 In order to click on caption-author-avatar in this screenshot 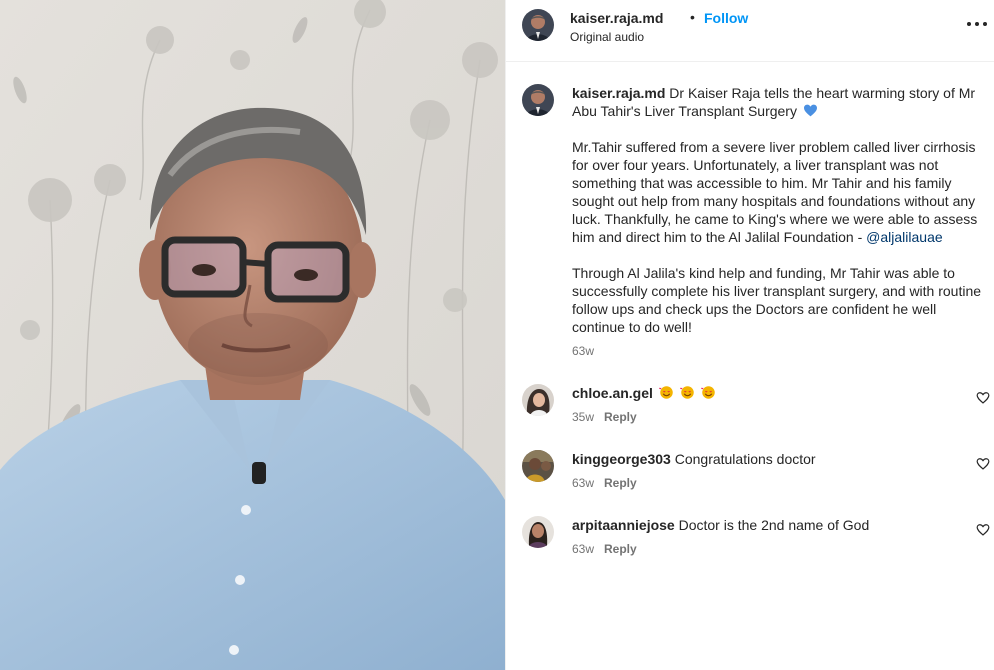, I will do `click(538, 100)`.